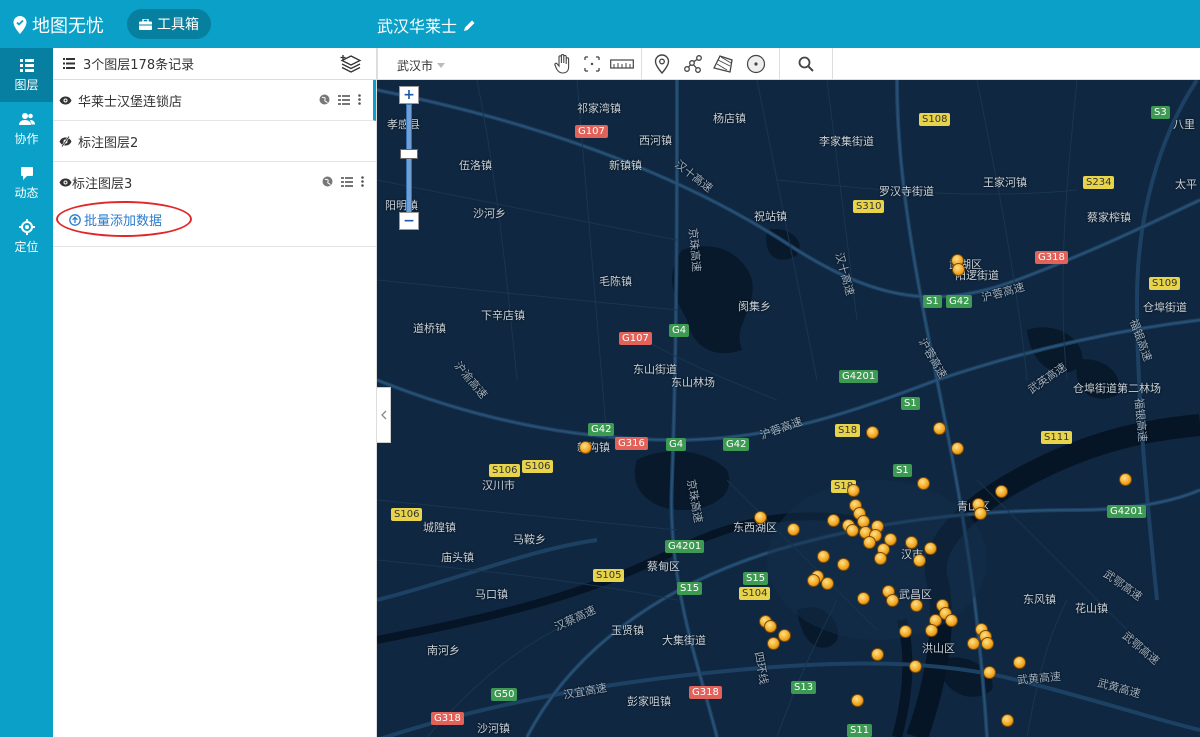  I want to click on polygon-icon, so click(723, 64).